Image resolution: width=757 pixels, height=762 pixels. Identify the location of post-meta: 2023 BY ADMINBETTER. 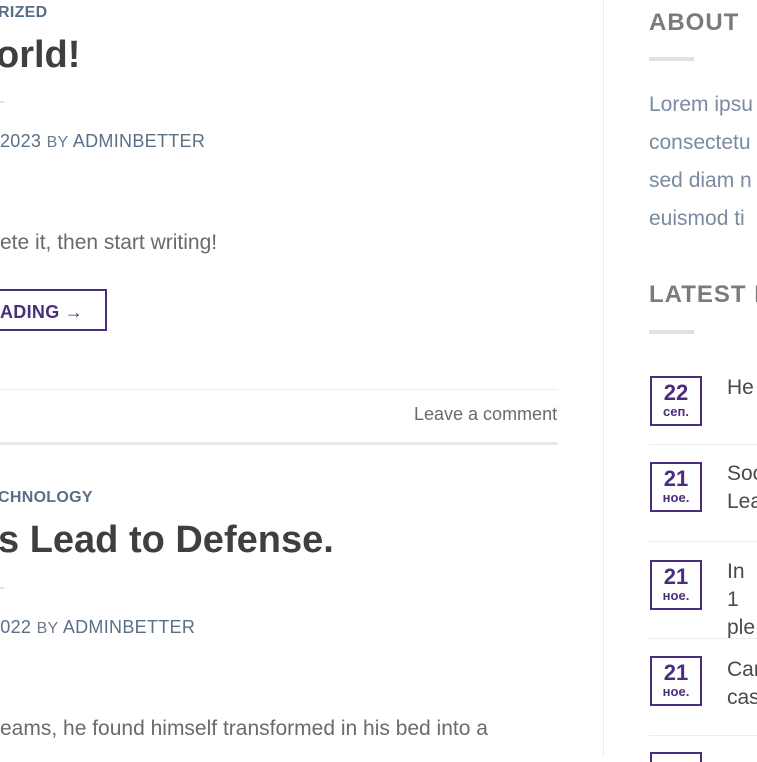
(102, 141).